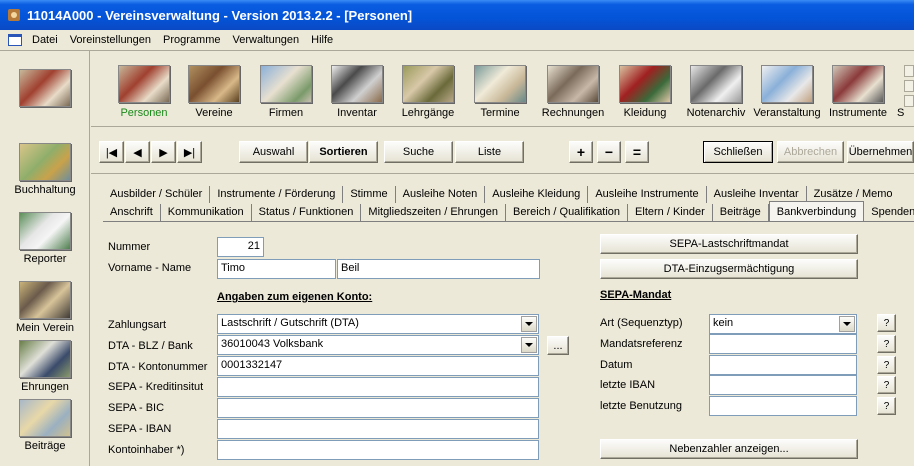 The width and height of the screenshot is (914, 466). What do you see at coordinates (157, 194) in the screenshot?
I see `tab-ausbilder: Ausbilder / Schüler` at bounding box center [157, 194].